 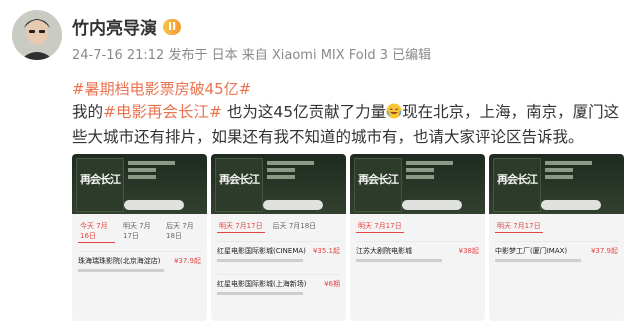 I want to click on author-avatar, so click(x=37, y=35).